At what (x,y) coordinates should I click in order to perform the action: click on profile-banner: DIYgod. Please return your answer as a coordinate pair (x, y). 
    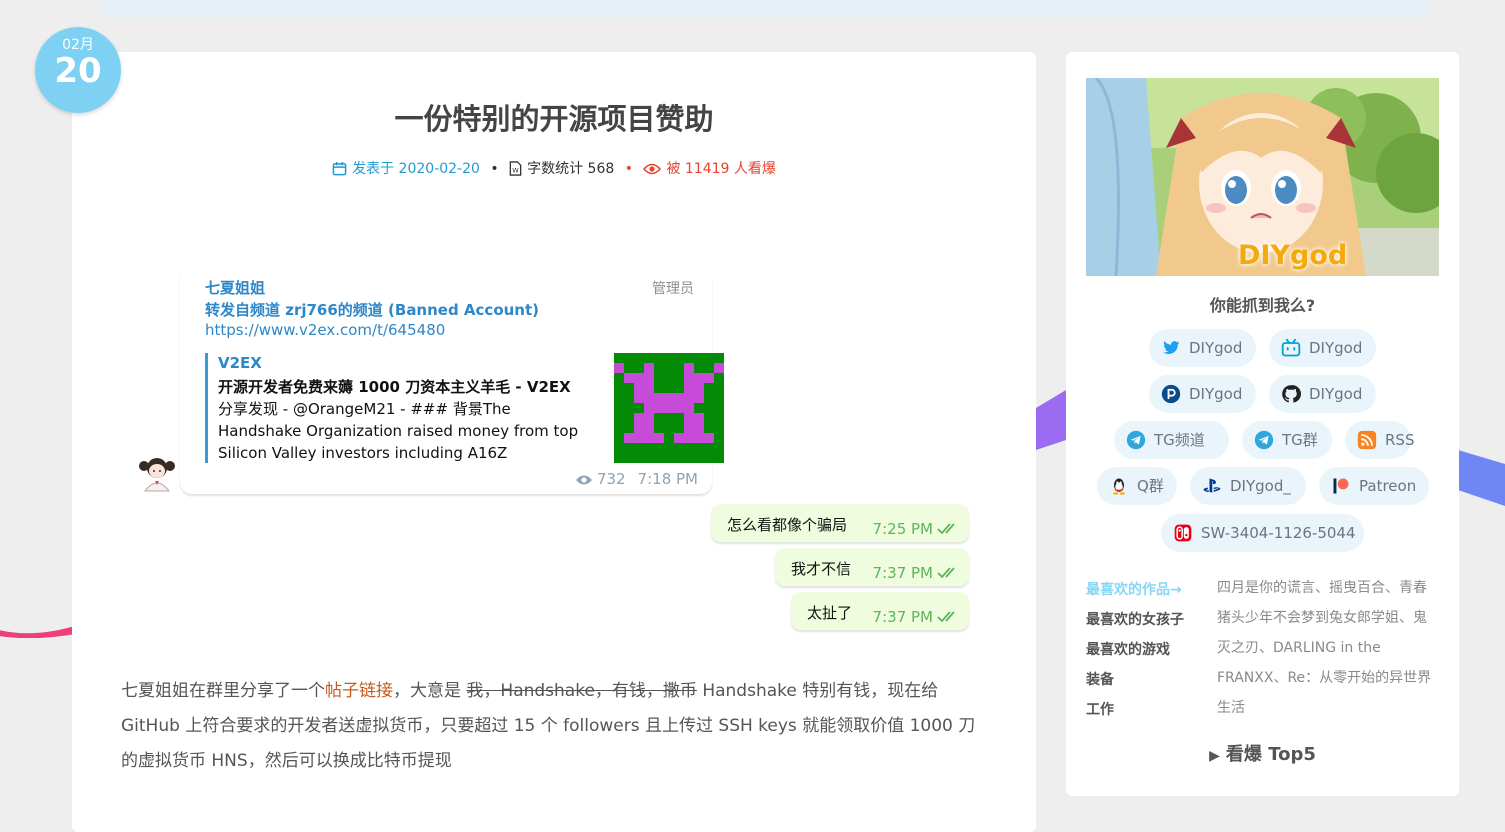
    Looking at the image, I should click on (1262, 177).